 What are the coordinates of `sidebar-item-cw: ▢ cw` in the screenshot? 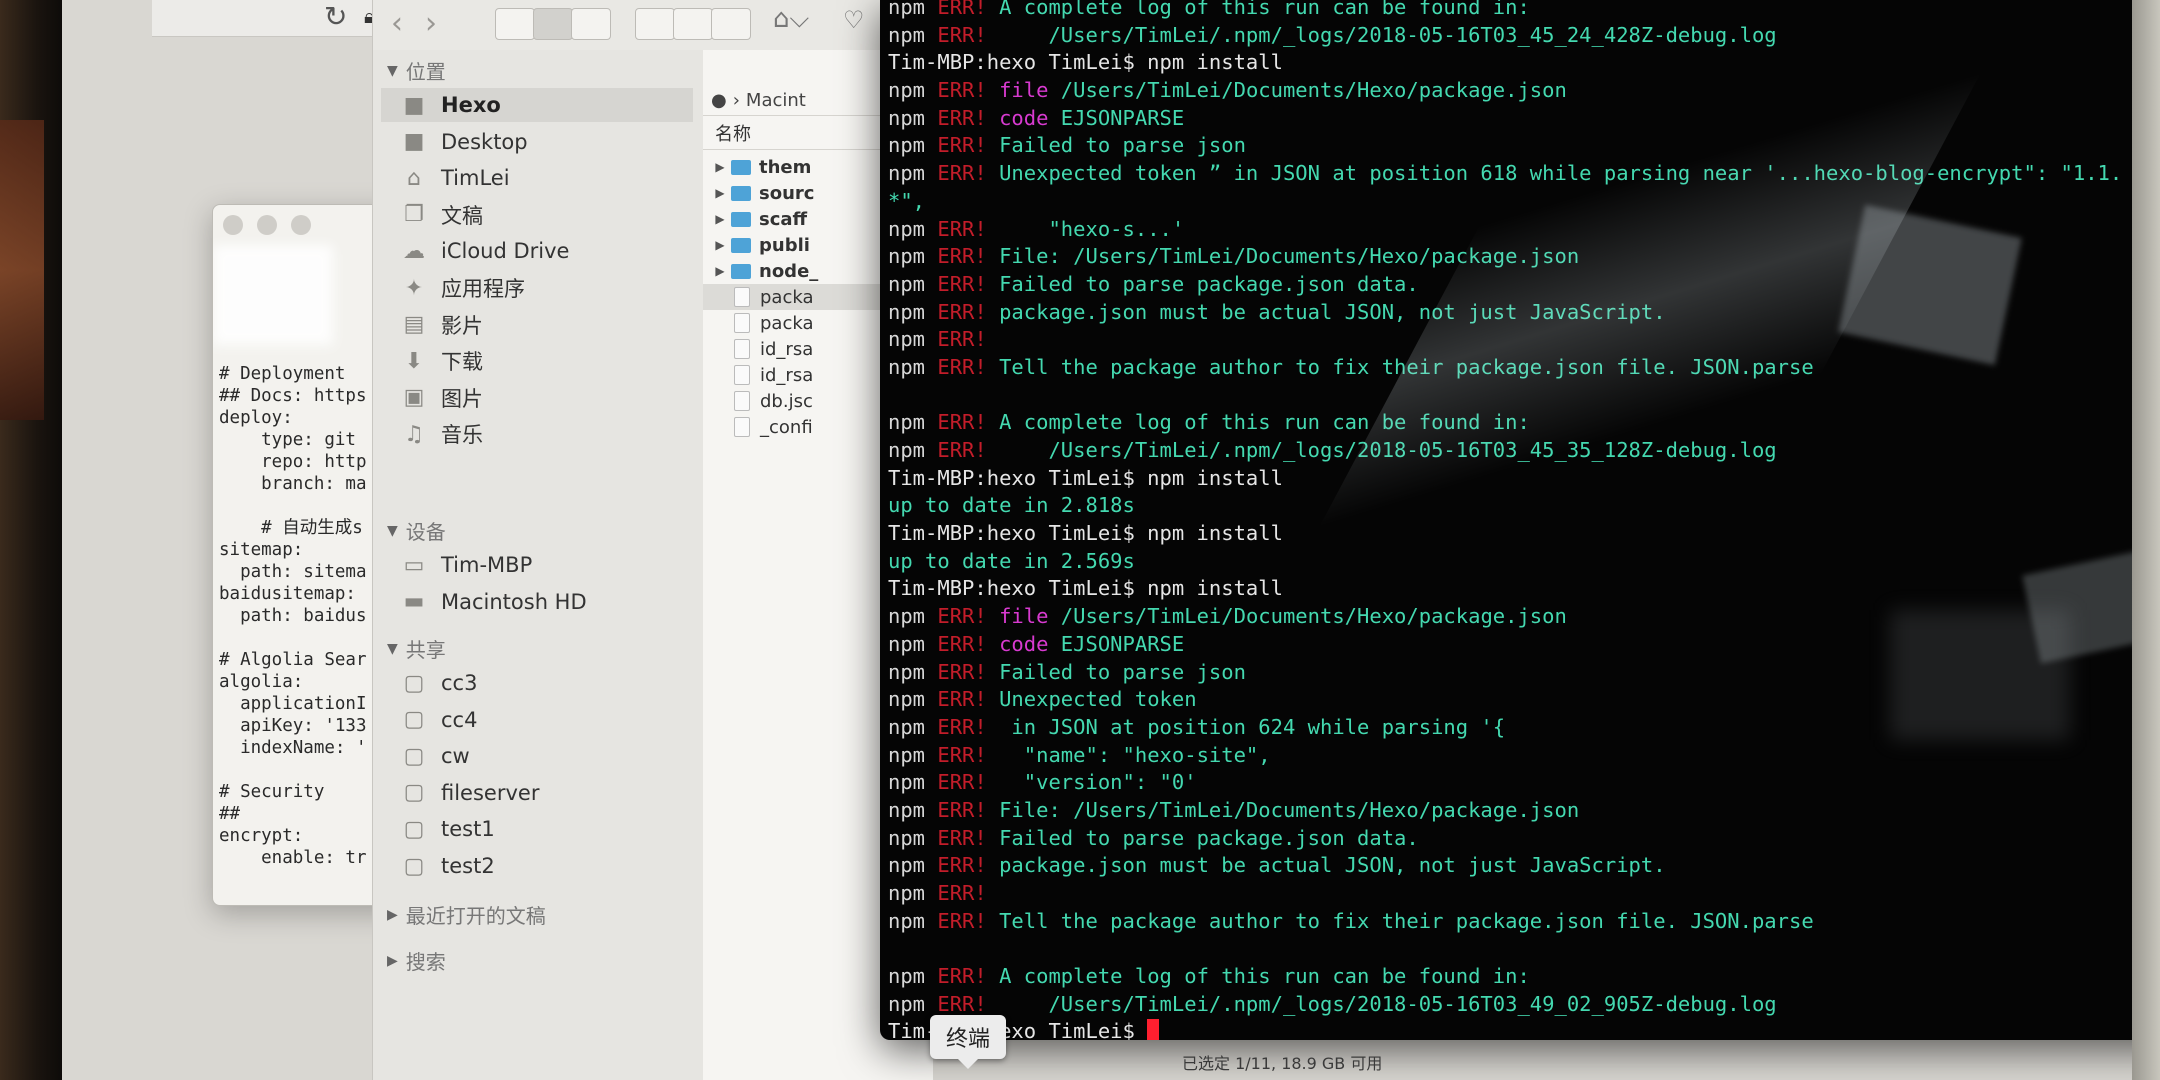 It's located at (537, 756).